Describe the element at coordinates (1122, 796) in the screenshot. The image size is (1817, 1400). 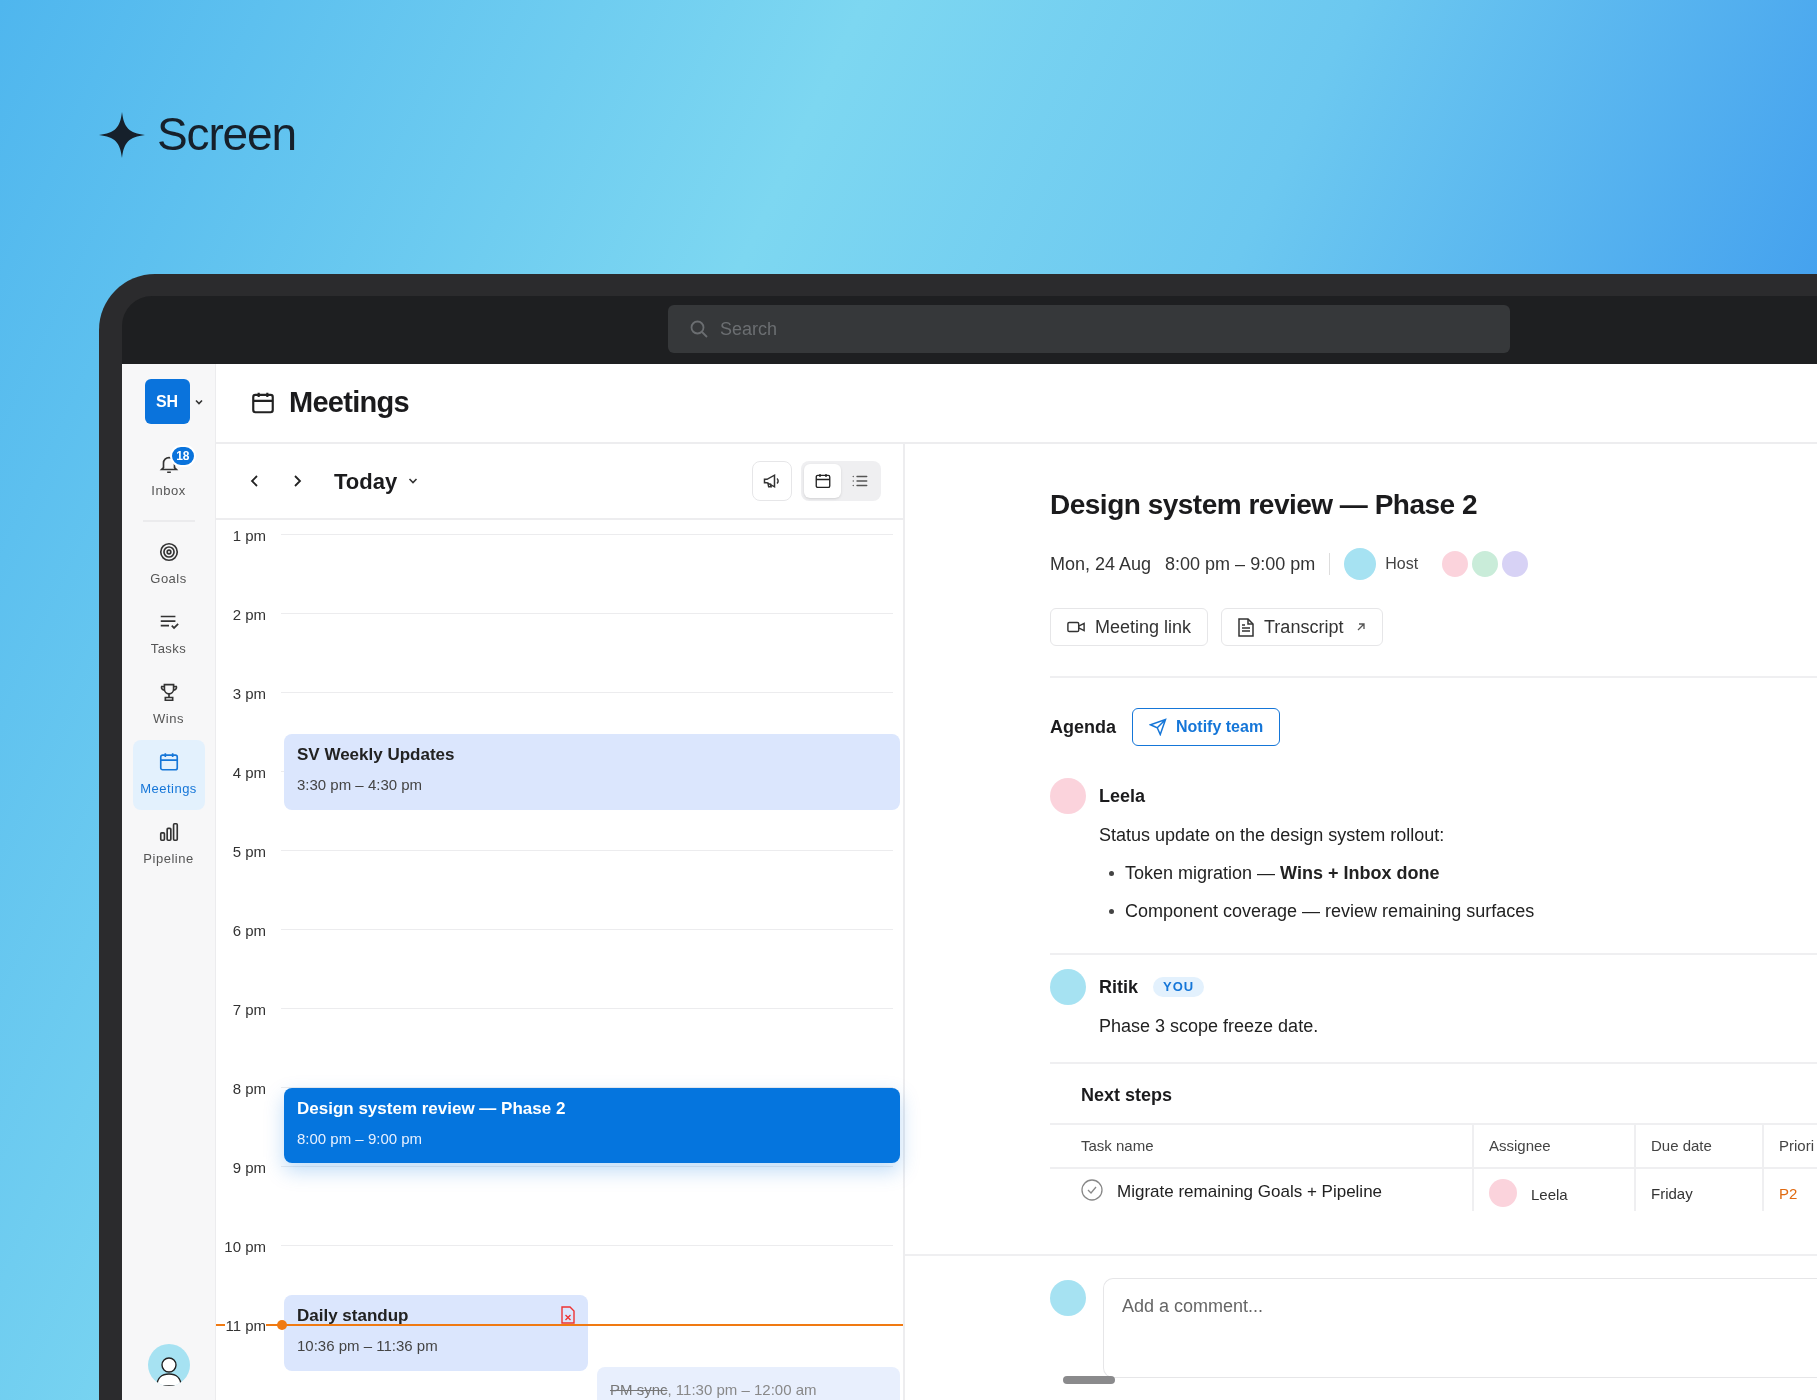
I see `author-name: Leela` at that location.